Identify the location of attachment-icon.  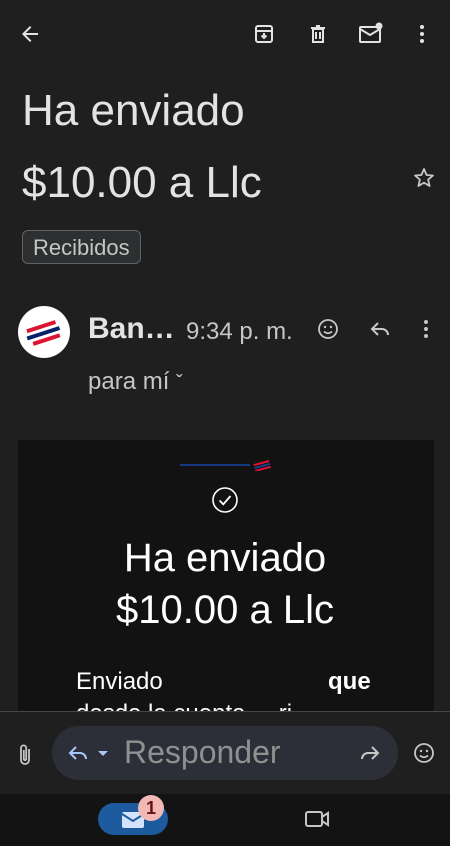
(25, 755).